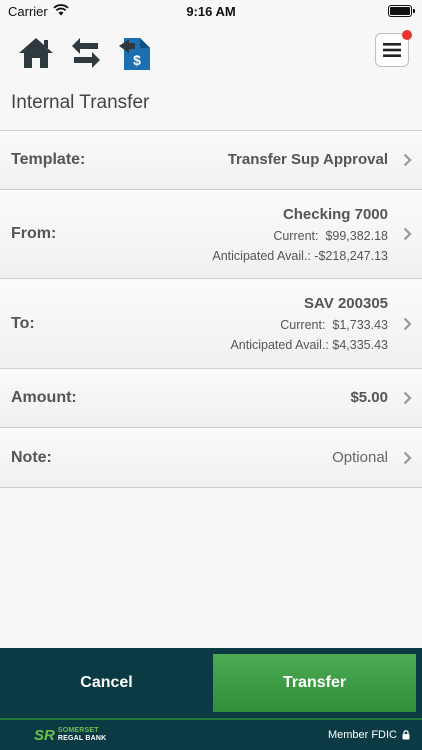 The height and width of the screenshot is (750, 422). I want to click on battery-icon, so click(401, 11).